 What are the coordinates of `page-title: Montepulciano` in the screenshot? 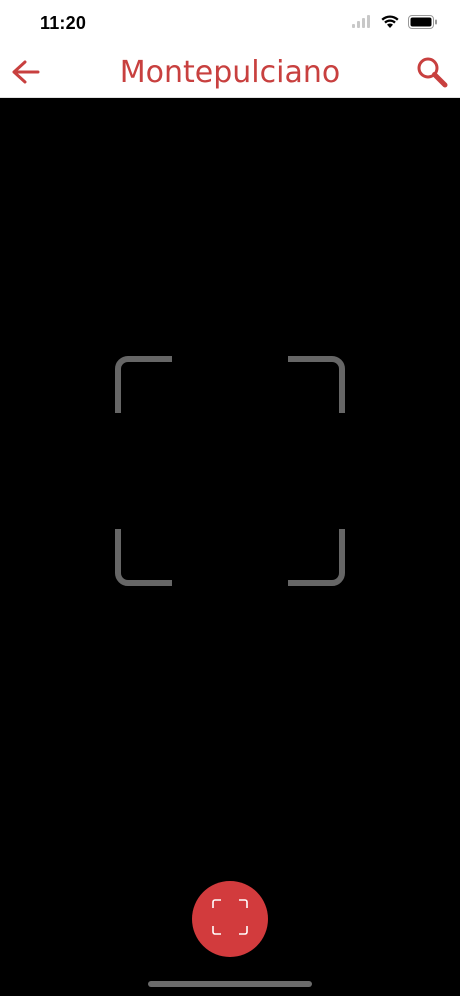 It's located at (230, 72).